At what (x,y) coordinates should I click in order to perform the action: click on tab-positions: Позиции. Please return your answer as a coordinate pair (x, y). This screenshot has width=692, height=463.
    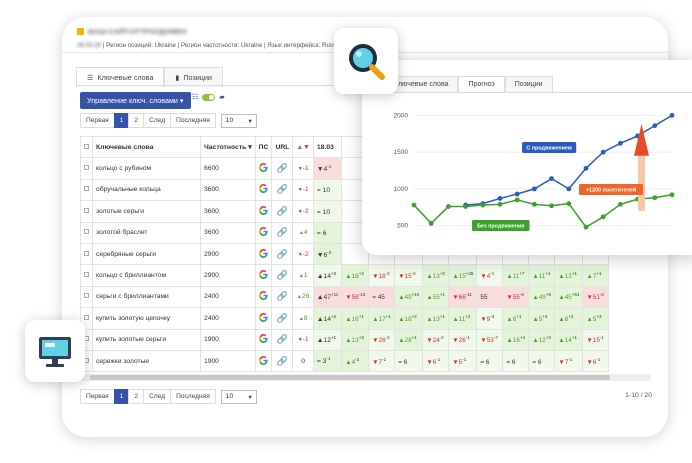
    Looking at the image, I should click on (528, 84).